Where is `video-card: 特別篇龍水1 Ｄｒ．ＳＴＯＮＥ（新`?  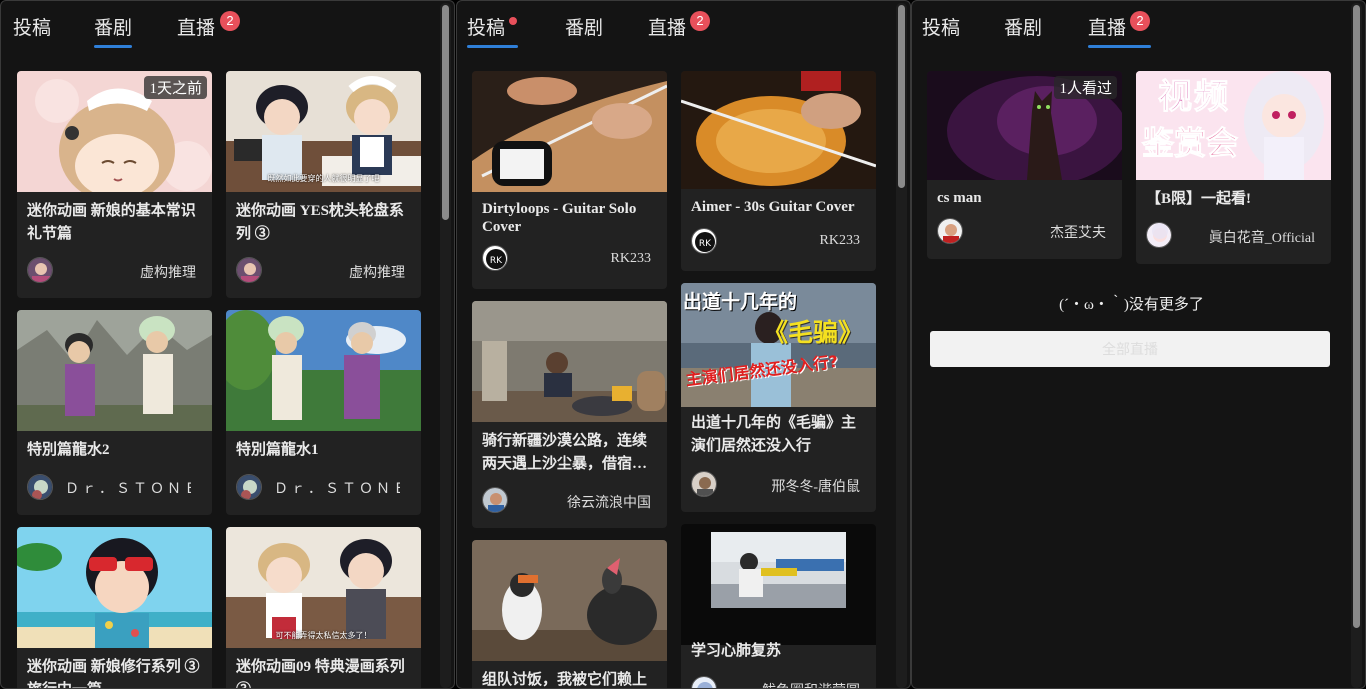
video-card: 特別篇龍水1 Ｄｒ．ＳＴＯＮＥ（新 is located at coordinates (323, 412).